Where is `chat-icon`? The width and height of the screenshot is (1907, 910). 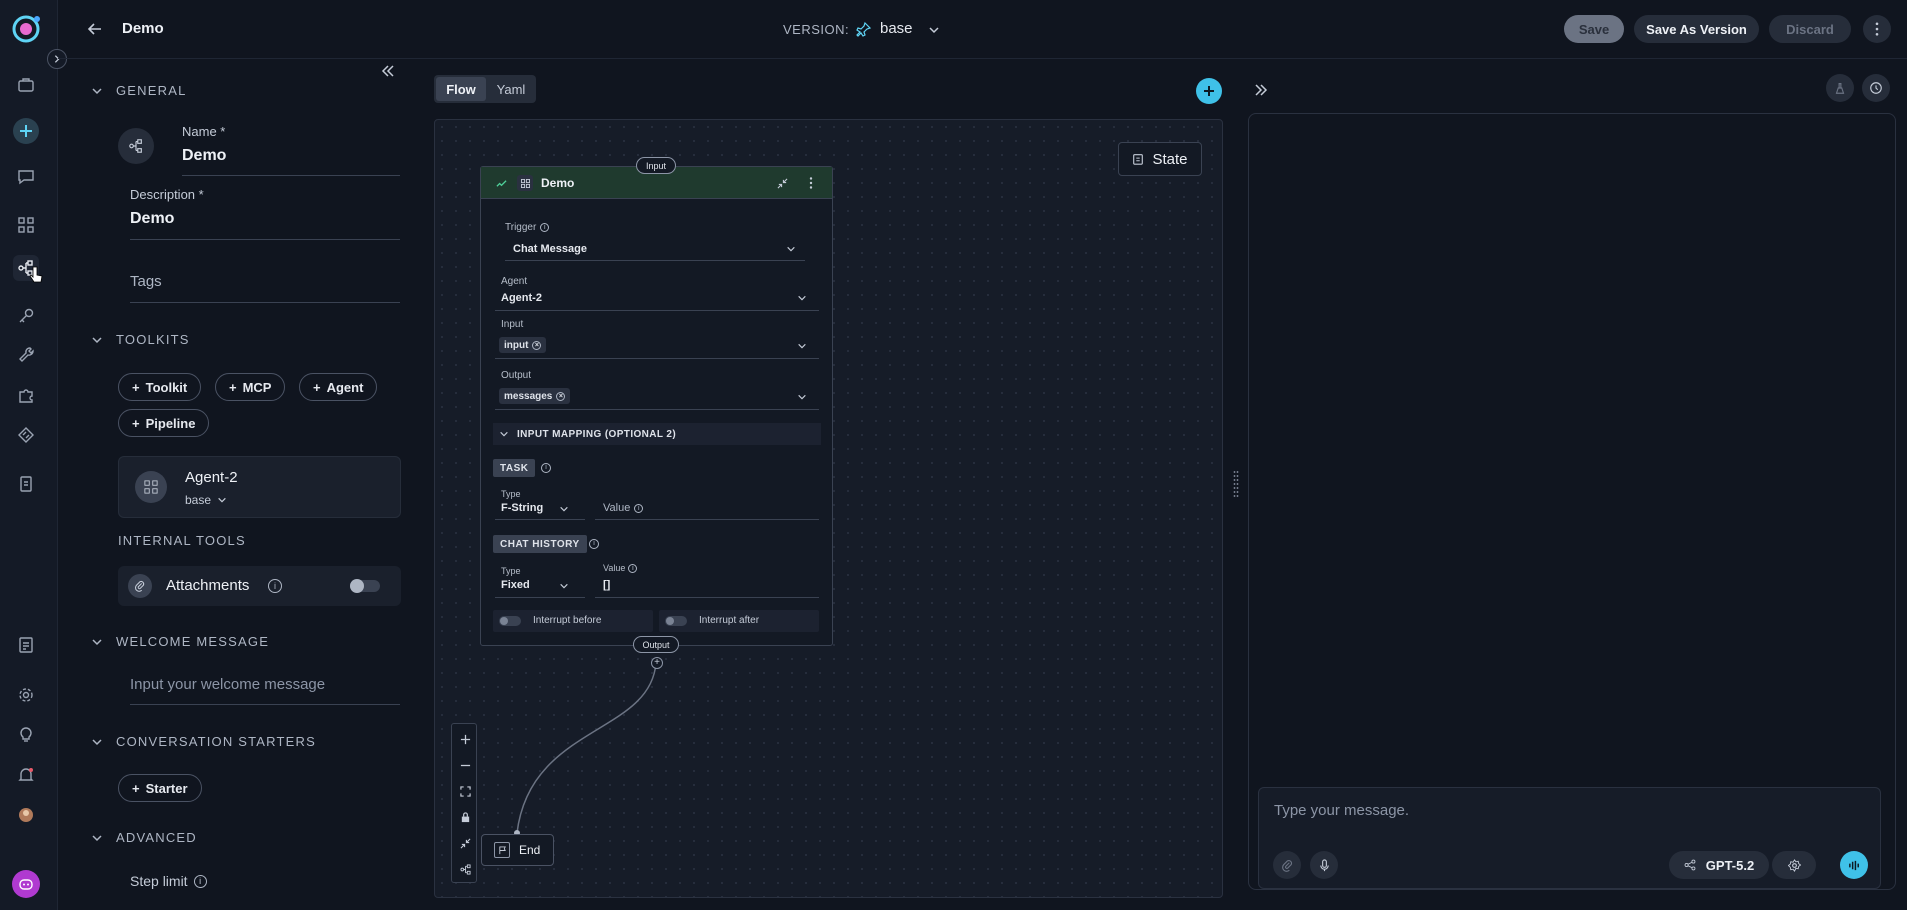
chat-icon is located at coordinates (26, 177).